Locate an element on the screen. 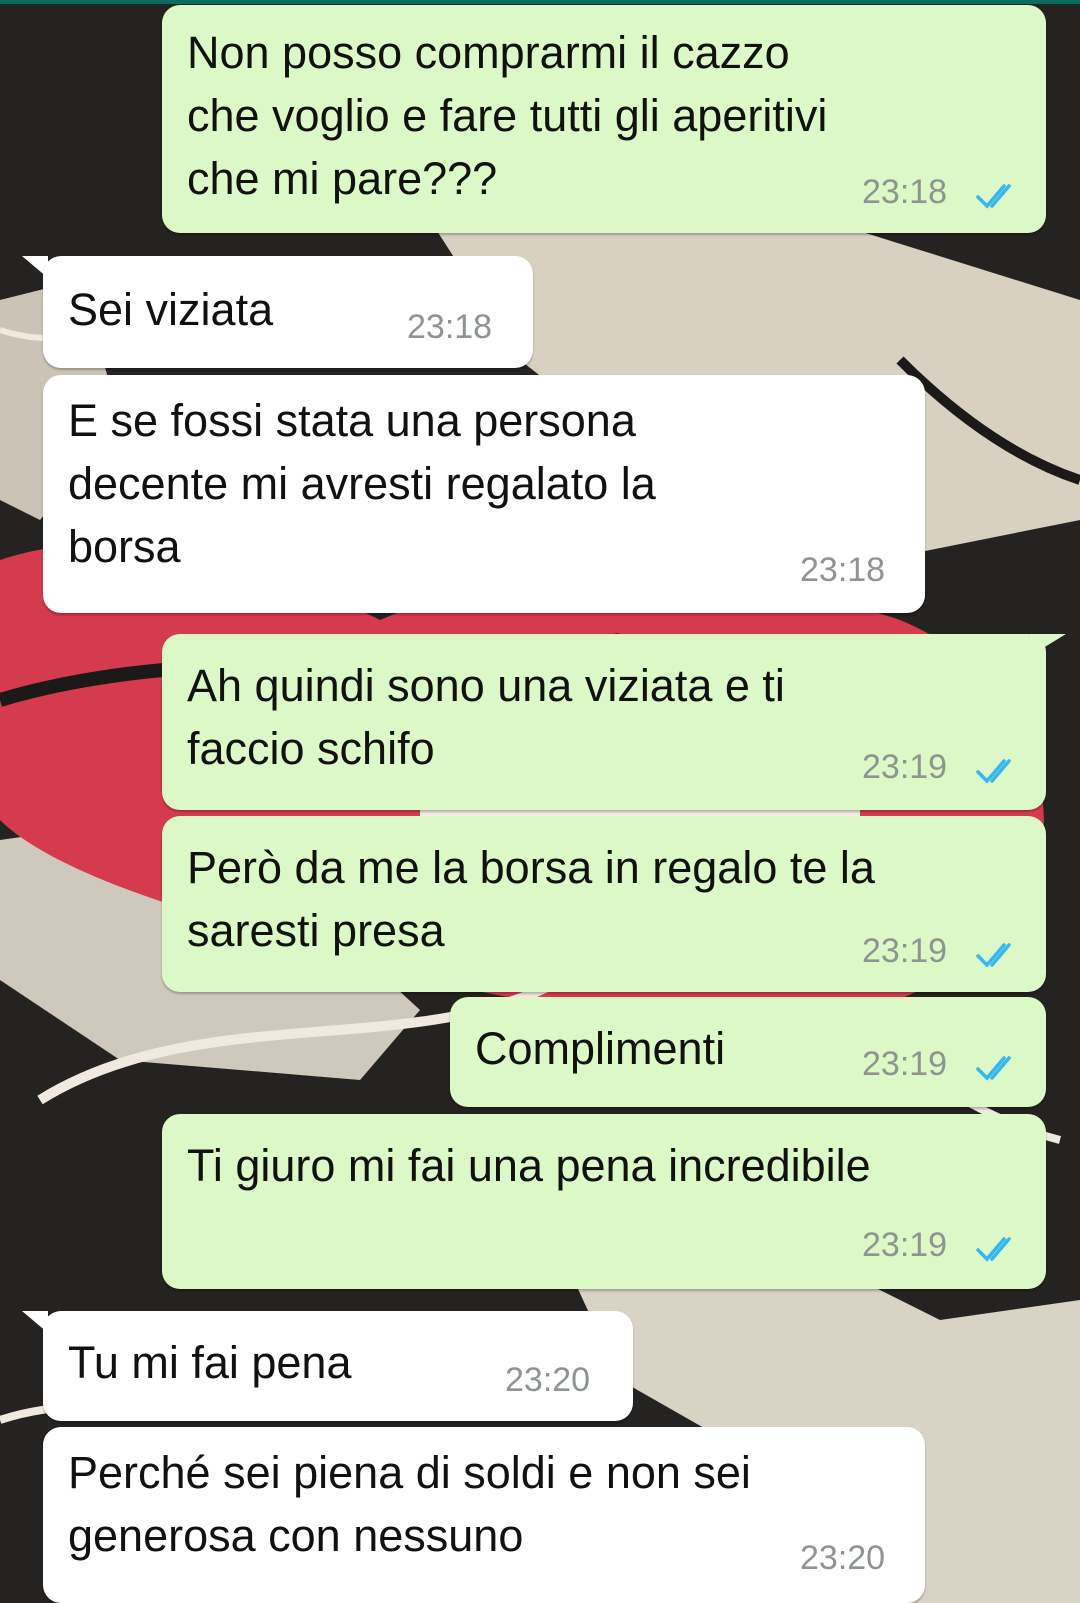  message-bubble-incoming: Sei viziata 23:18 is located at coordinates (288, 312).